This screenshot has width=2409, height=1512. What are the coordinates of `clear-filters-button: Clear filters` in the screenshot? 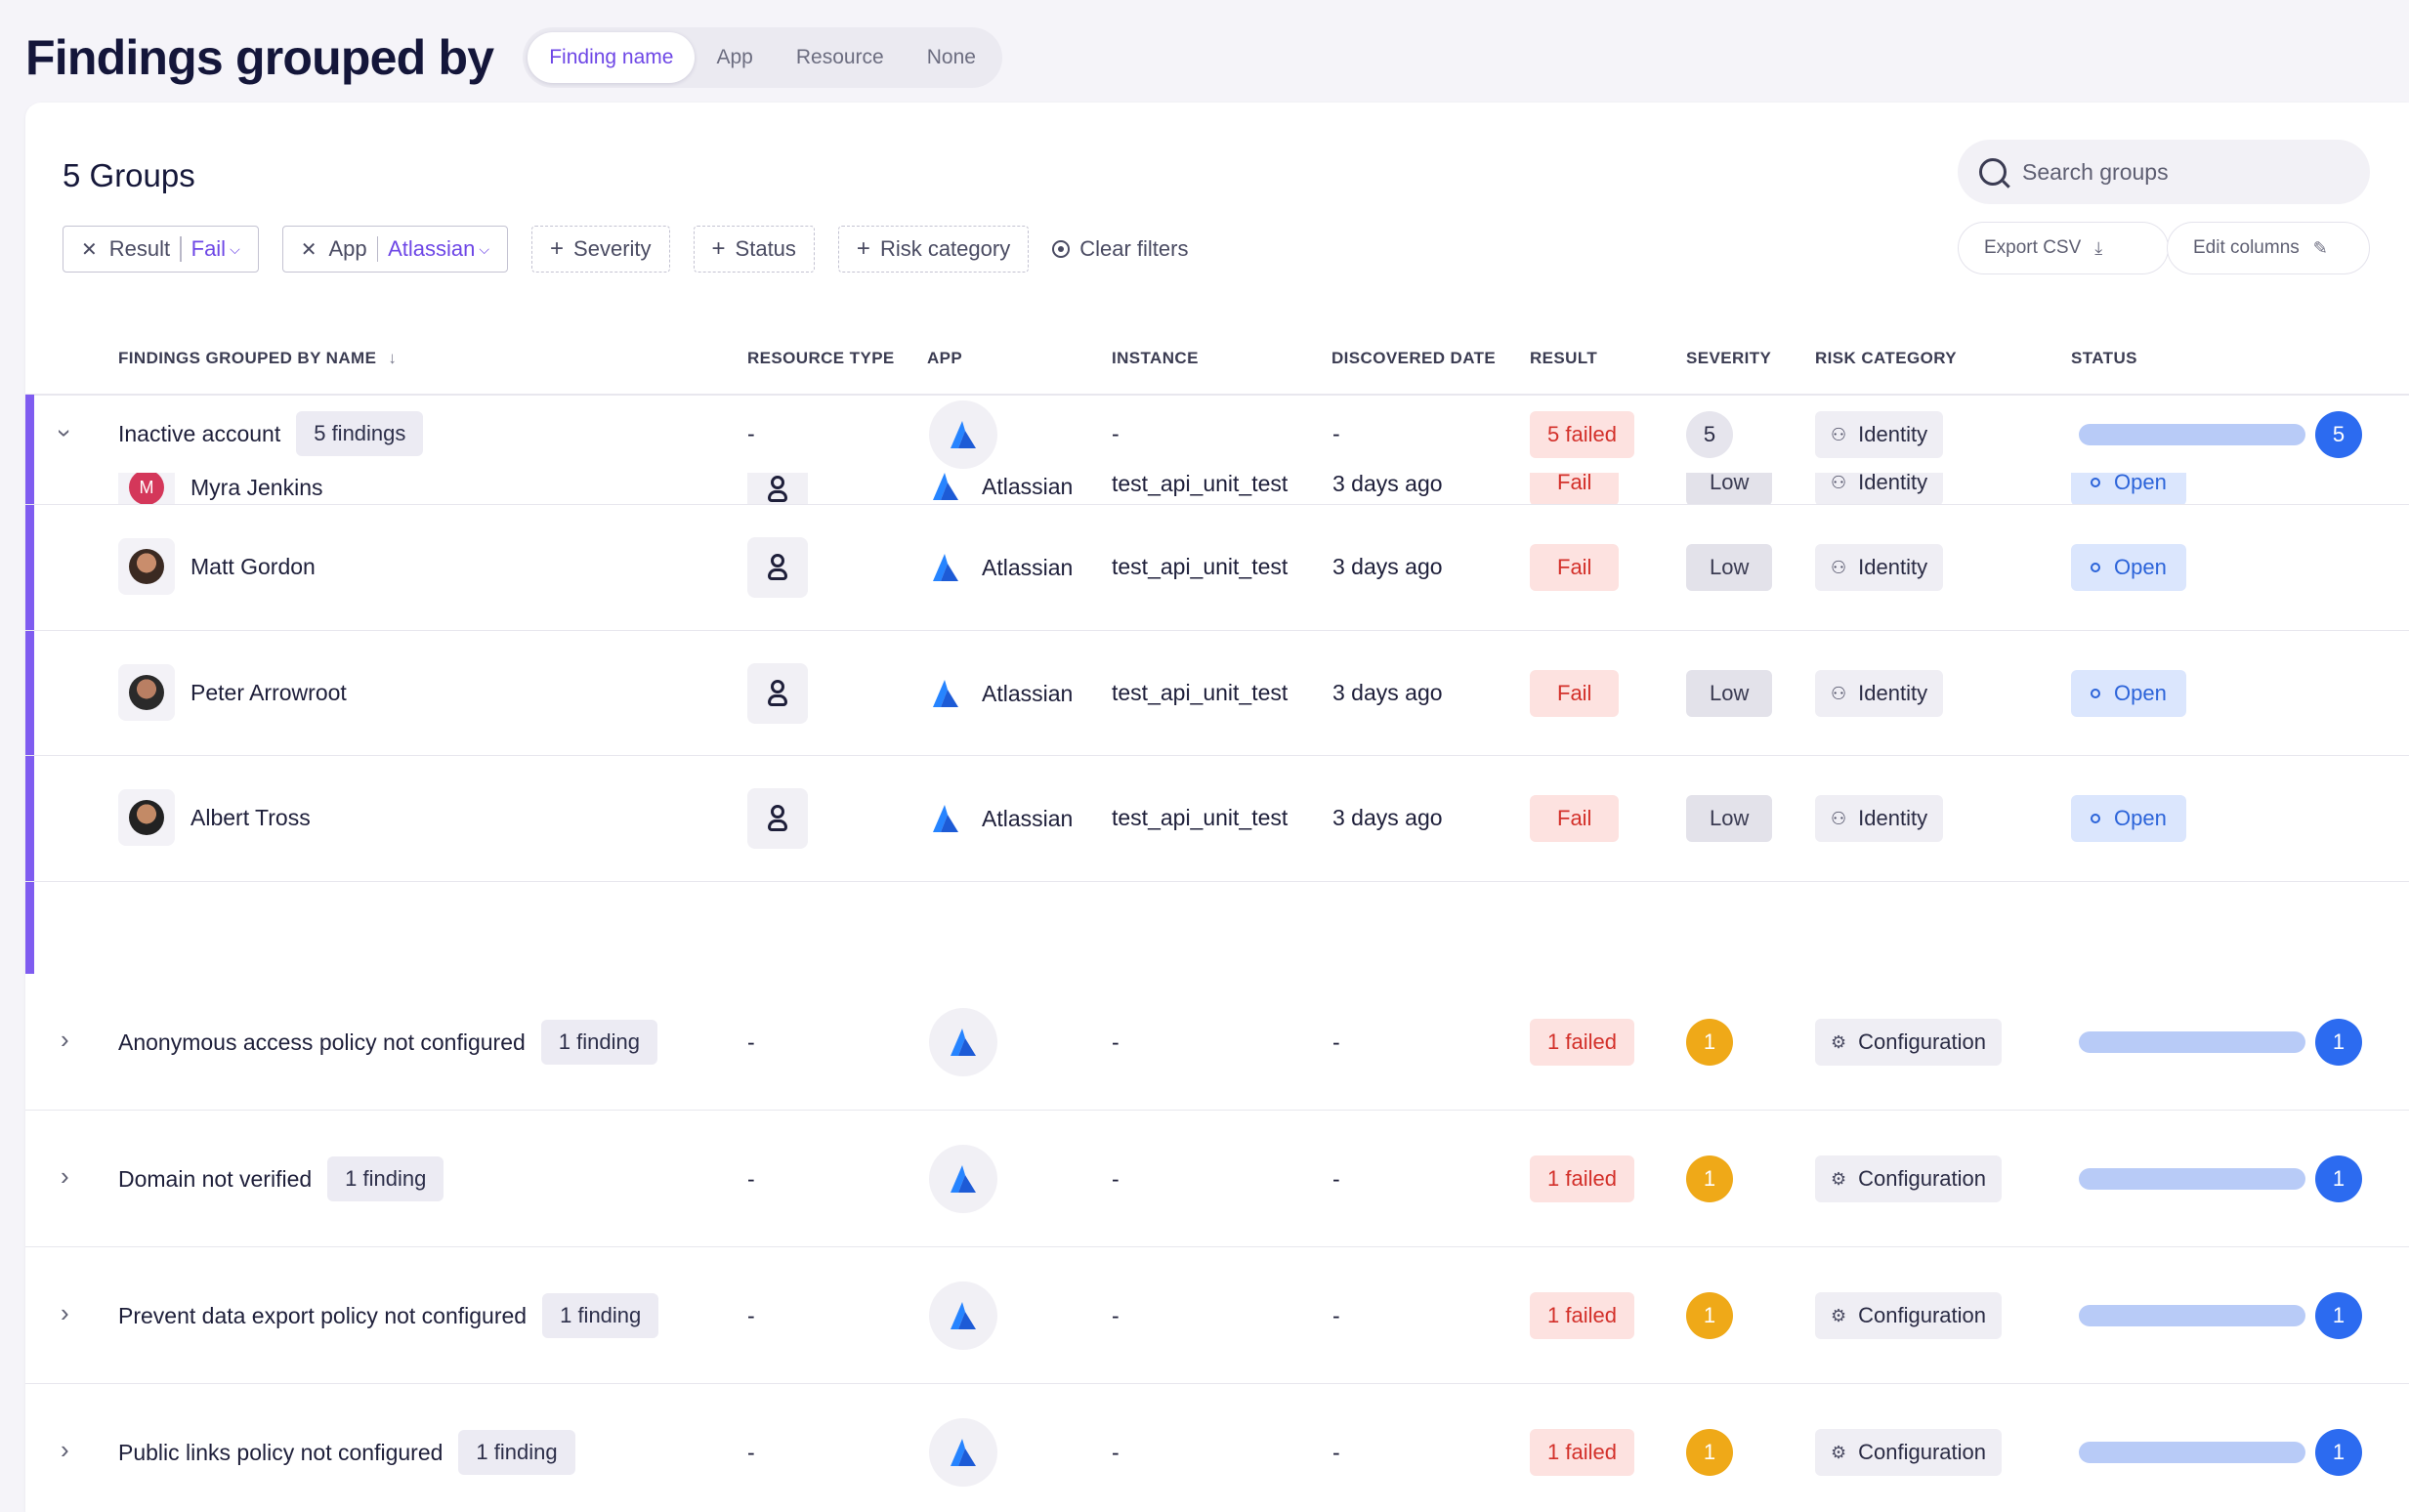 It's located at (1120, 249).